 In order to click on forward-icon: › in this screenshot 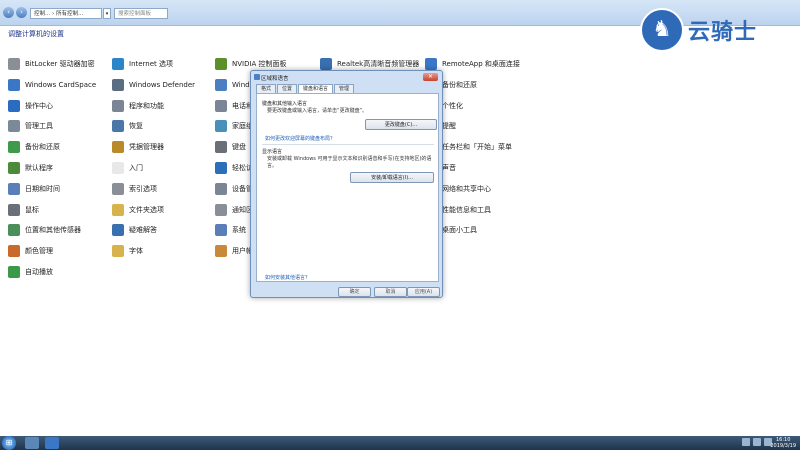, I will do `click(21, 12)`.